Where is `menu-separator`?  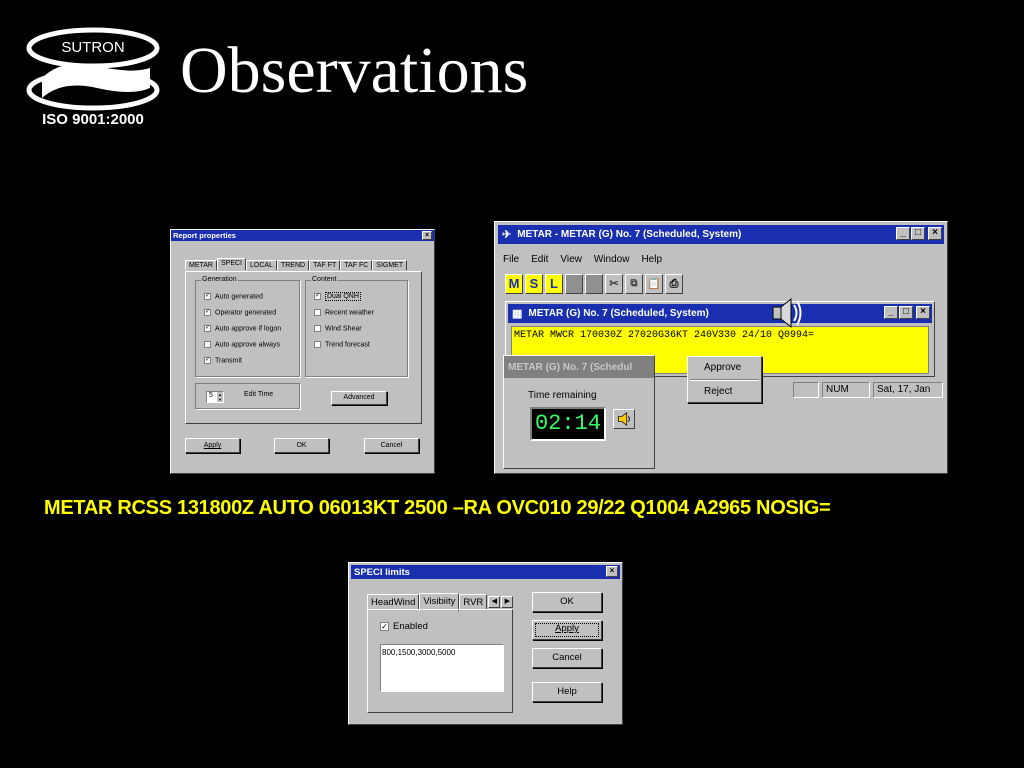 menu-separator is located at coordinates (724, 380).